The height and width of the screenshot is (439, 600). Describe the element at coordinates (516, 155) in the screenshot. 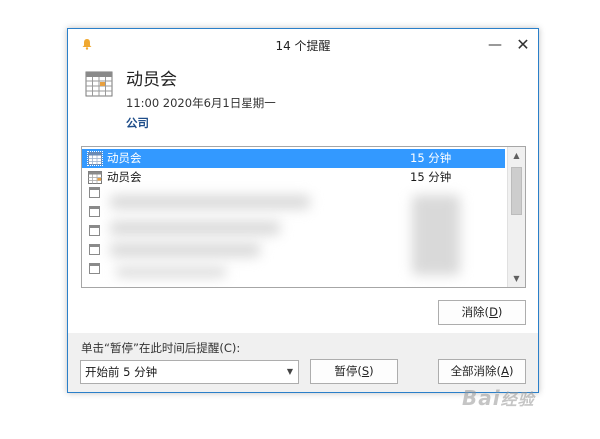

I see `scroll-up-arrow-icon: ▲` at that location.